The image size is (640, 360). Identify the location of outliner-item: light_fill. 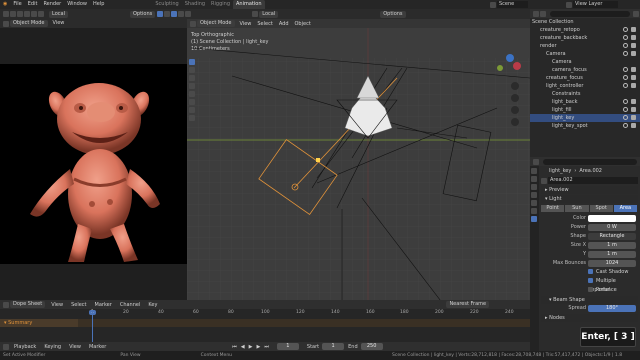
(585, 110).